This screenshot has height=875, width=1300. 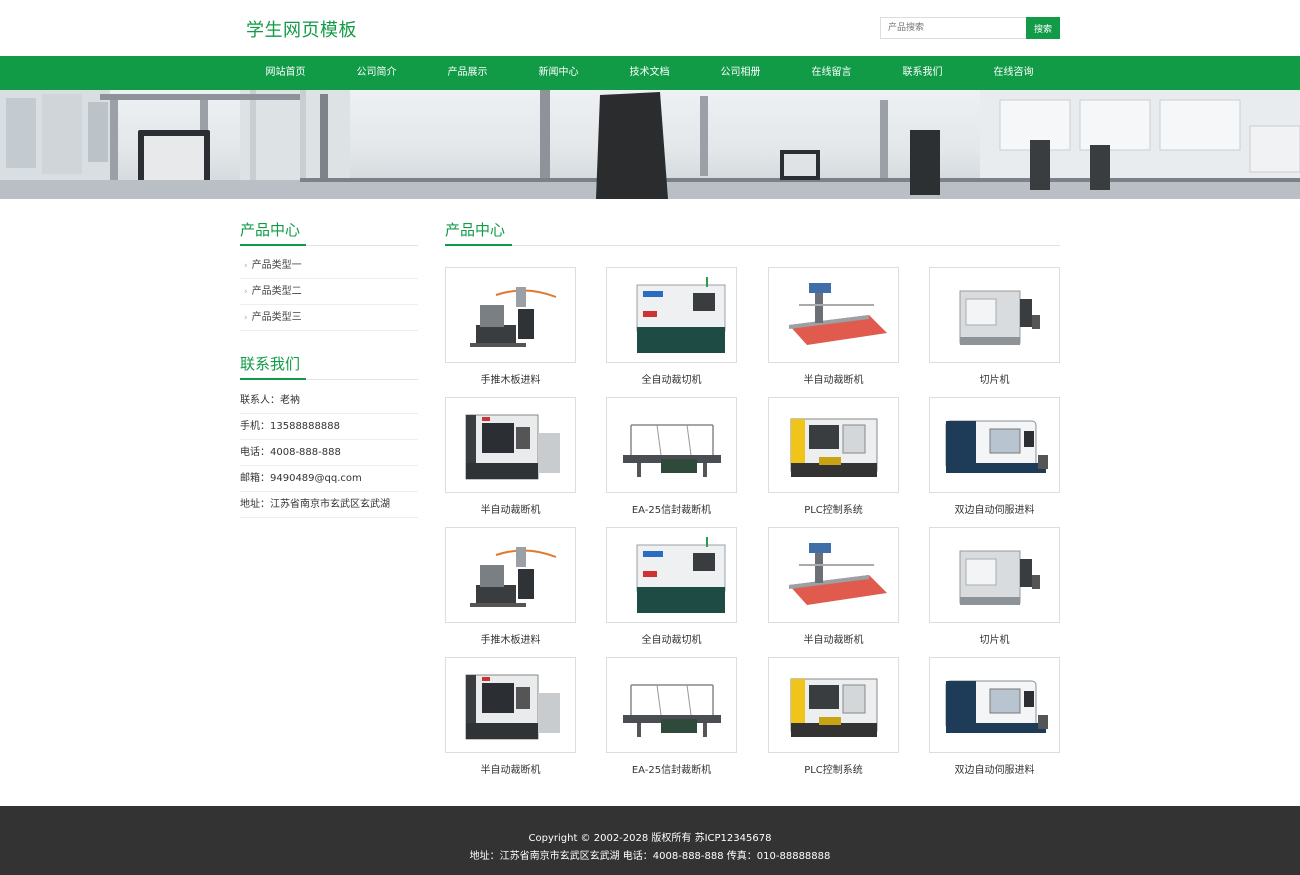 I want to click on nav-item-products: 产品展示, so click(x=467, y=73).